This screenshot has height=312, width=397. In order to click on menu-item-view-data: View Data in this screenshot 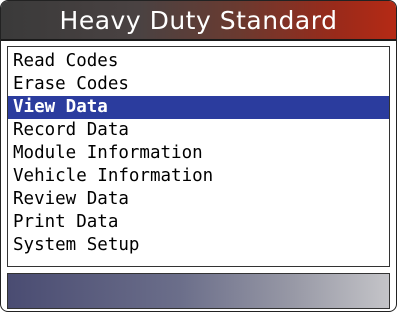, I will do `click(198, 107)`.